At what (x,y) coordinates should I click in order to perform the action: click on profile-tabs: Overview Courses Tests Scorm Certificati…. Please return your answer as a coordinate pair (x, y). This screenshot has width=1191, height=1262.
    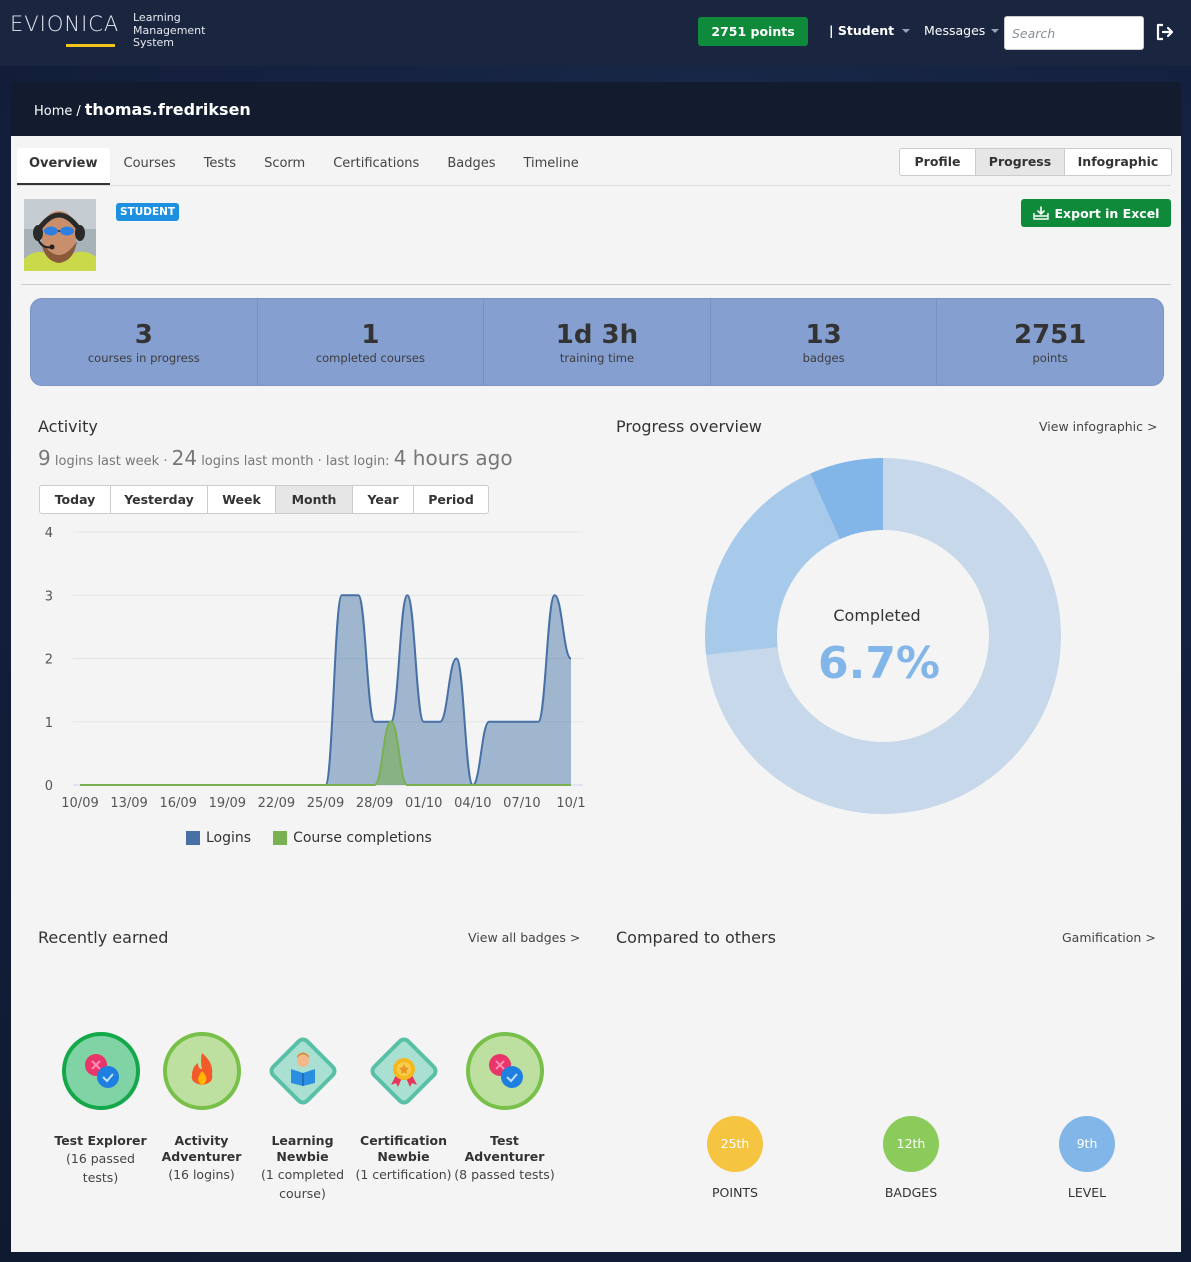
    Looking at the image, I should click on (305, 167).